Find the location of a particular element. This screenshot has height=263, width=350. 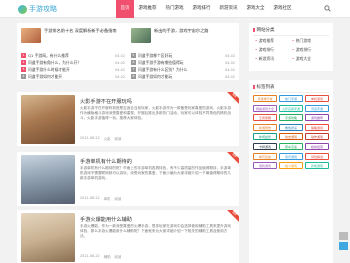

tag-link: 体育竞技 is located at coordinates (265, 156).